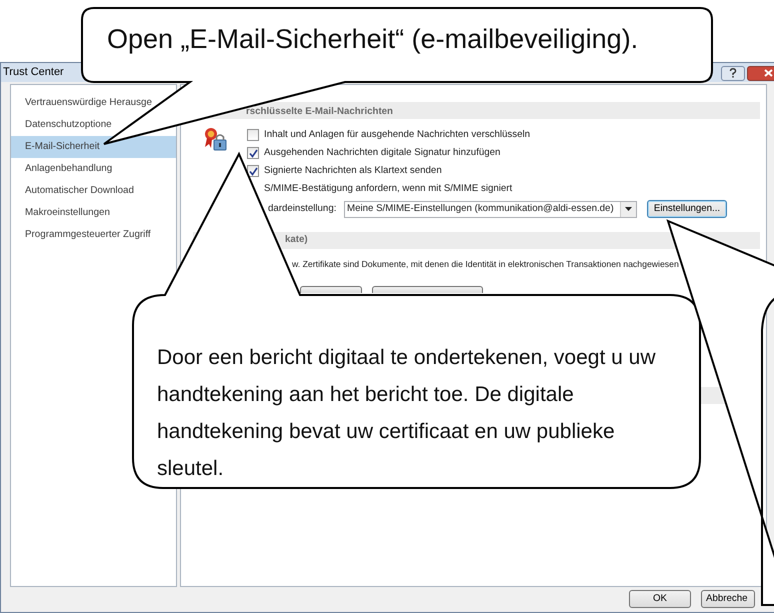 The width and height of the screenshot is (774, 613). Describe the element at coordinates (406, 413) in the screenshot. I see `callout-text: Door een bericht digitaal te ondertekenen, voegt u uw handtekening aan het bericht toe. De digitale handtekening bevat uw certificaat en uw publieke sleutel.` at that location.